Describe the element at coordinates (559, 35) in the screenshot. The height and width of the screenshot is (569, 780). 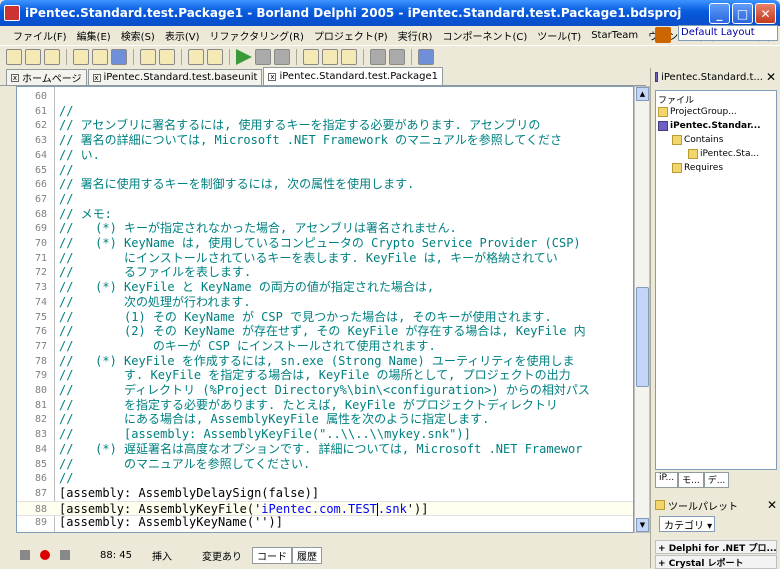
I see `menu-item: ツール(T)` at that location.